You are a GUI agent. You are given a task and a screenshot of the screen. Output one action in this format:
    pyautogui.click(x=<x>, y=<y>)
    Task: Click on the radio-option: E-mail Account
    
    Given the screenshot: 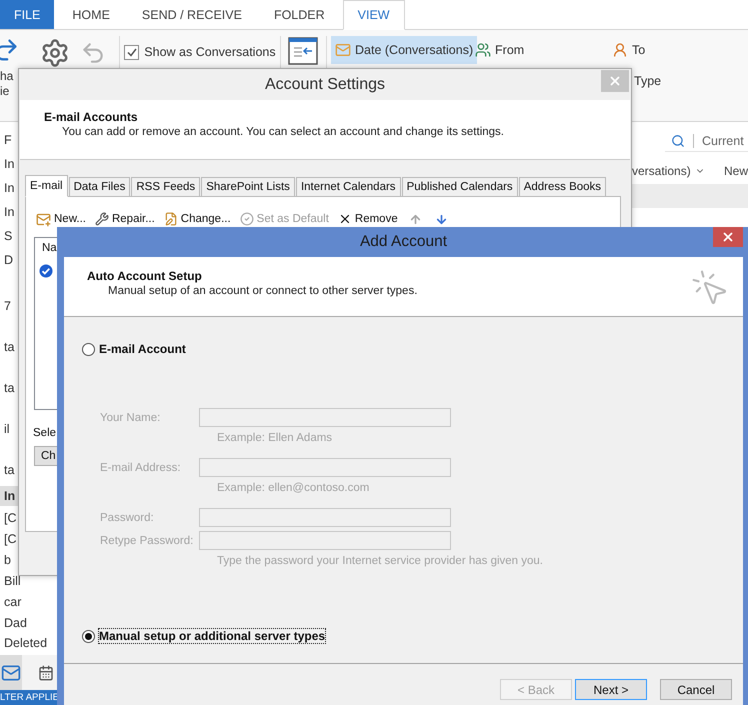 What is the action you would take?
    pyautogui.click(x=412, y=349)
    